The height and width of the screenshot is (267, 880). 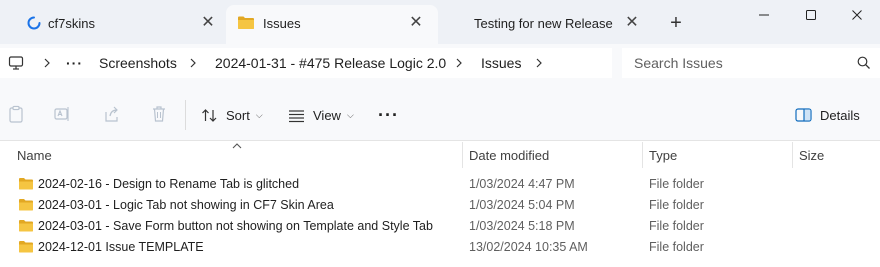 I want to click on tab-label: Testing for new Release, so click(x=543, y=23).